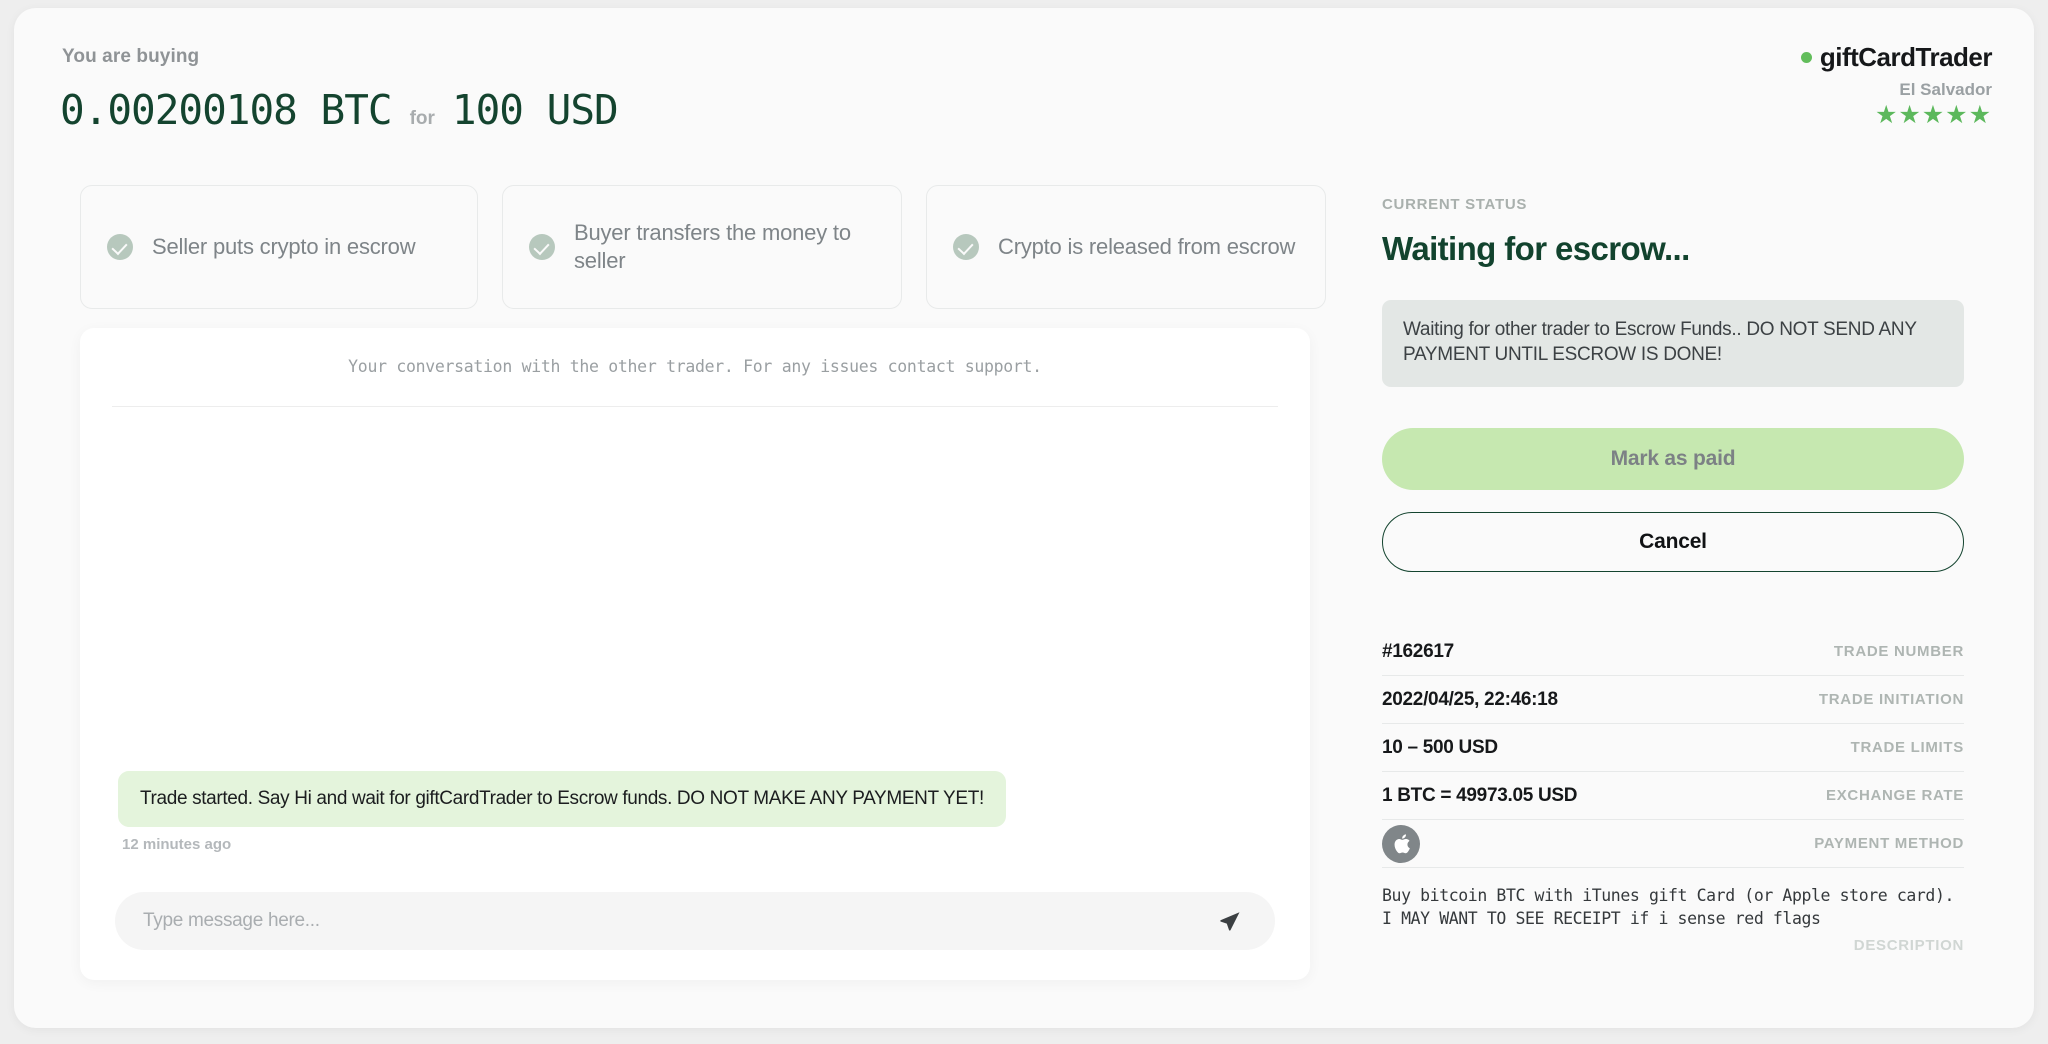 The image size is (2048, 1044). Describe the element at coordinates (226, 110) in the screenshot. I see `crypto-amount: 0.00200108 BTC` at that location.